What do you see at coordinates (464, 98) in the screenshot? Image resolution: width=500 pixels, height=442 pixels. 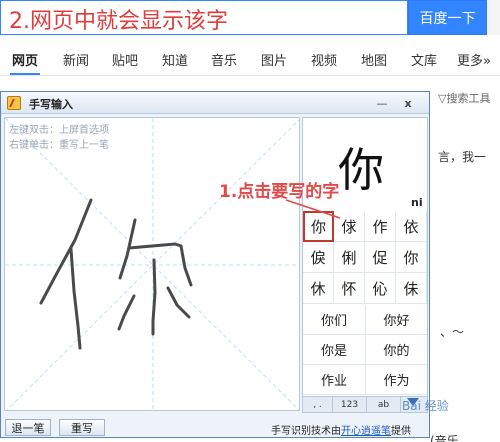 I see `search-tools-link: ▽搜索工具` at bounding box center [464, 98].